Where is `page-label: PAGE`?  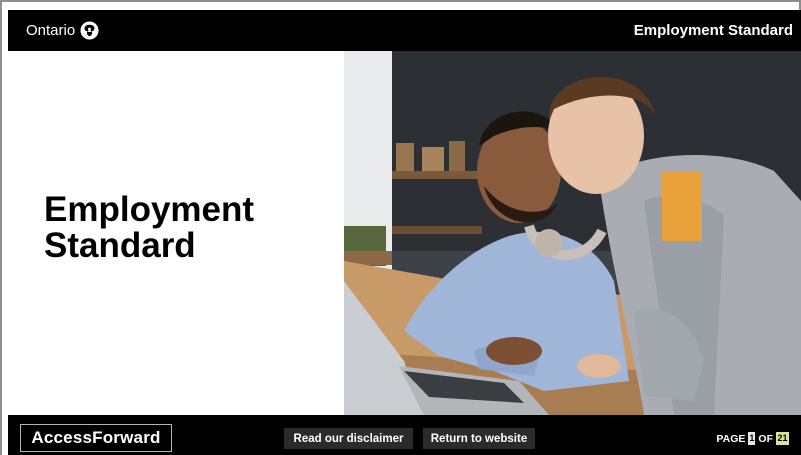 page-label: PAGE is located at coordinates (731, 438).